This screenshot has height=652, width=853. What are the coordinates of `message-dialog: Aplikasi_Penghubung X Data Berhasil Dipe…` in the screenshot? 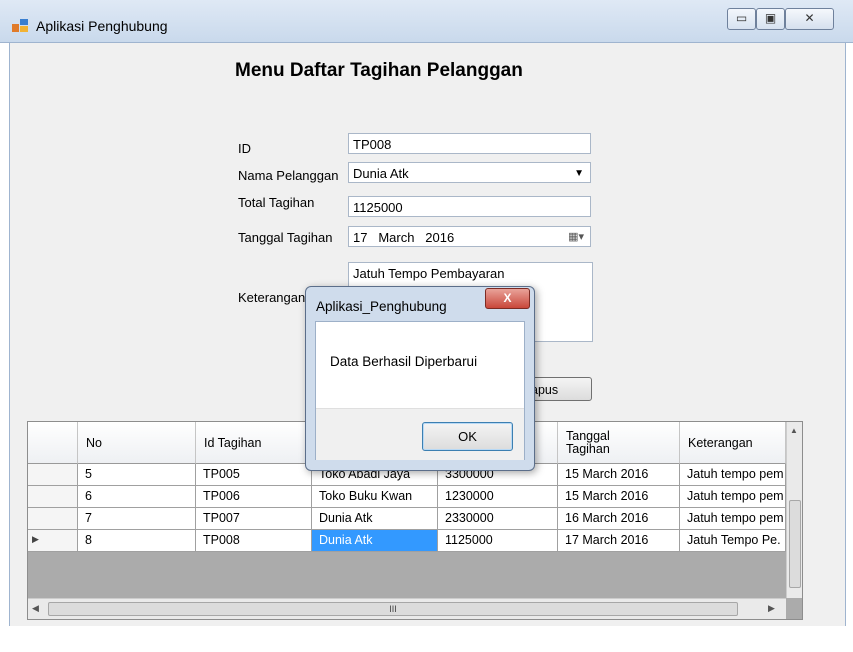 It's located at (420, 378).